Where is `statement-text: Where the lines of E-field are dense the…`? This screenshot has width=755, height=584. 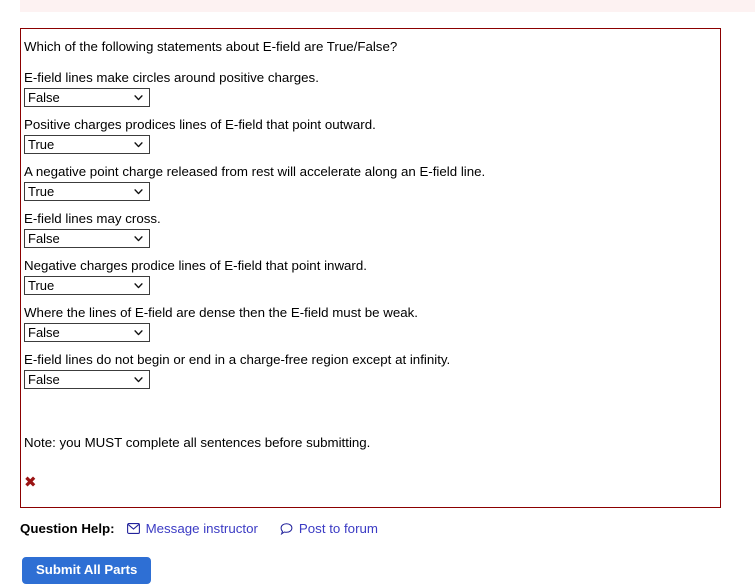 statement-text: Where the lines of E-field are dense the… is located at coordinates (221, 312).